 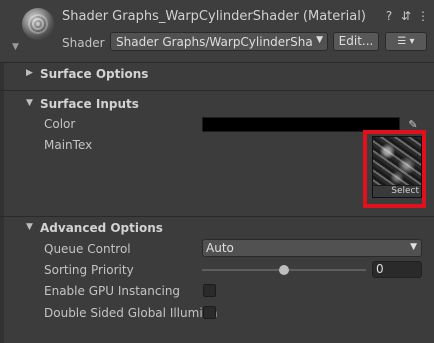 I want to click on help-icon: ?, so click(x=389, y=16).